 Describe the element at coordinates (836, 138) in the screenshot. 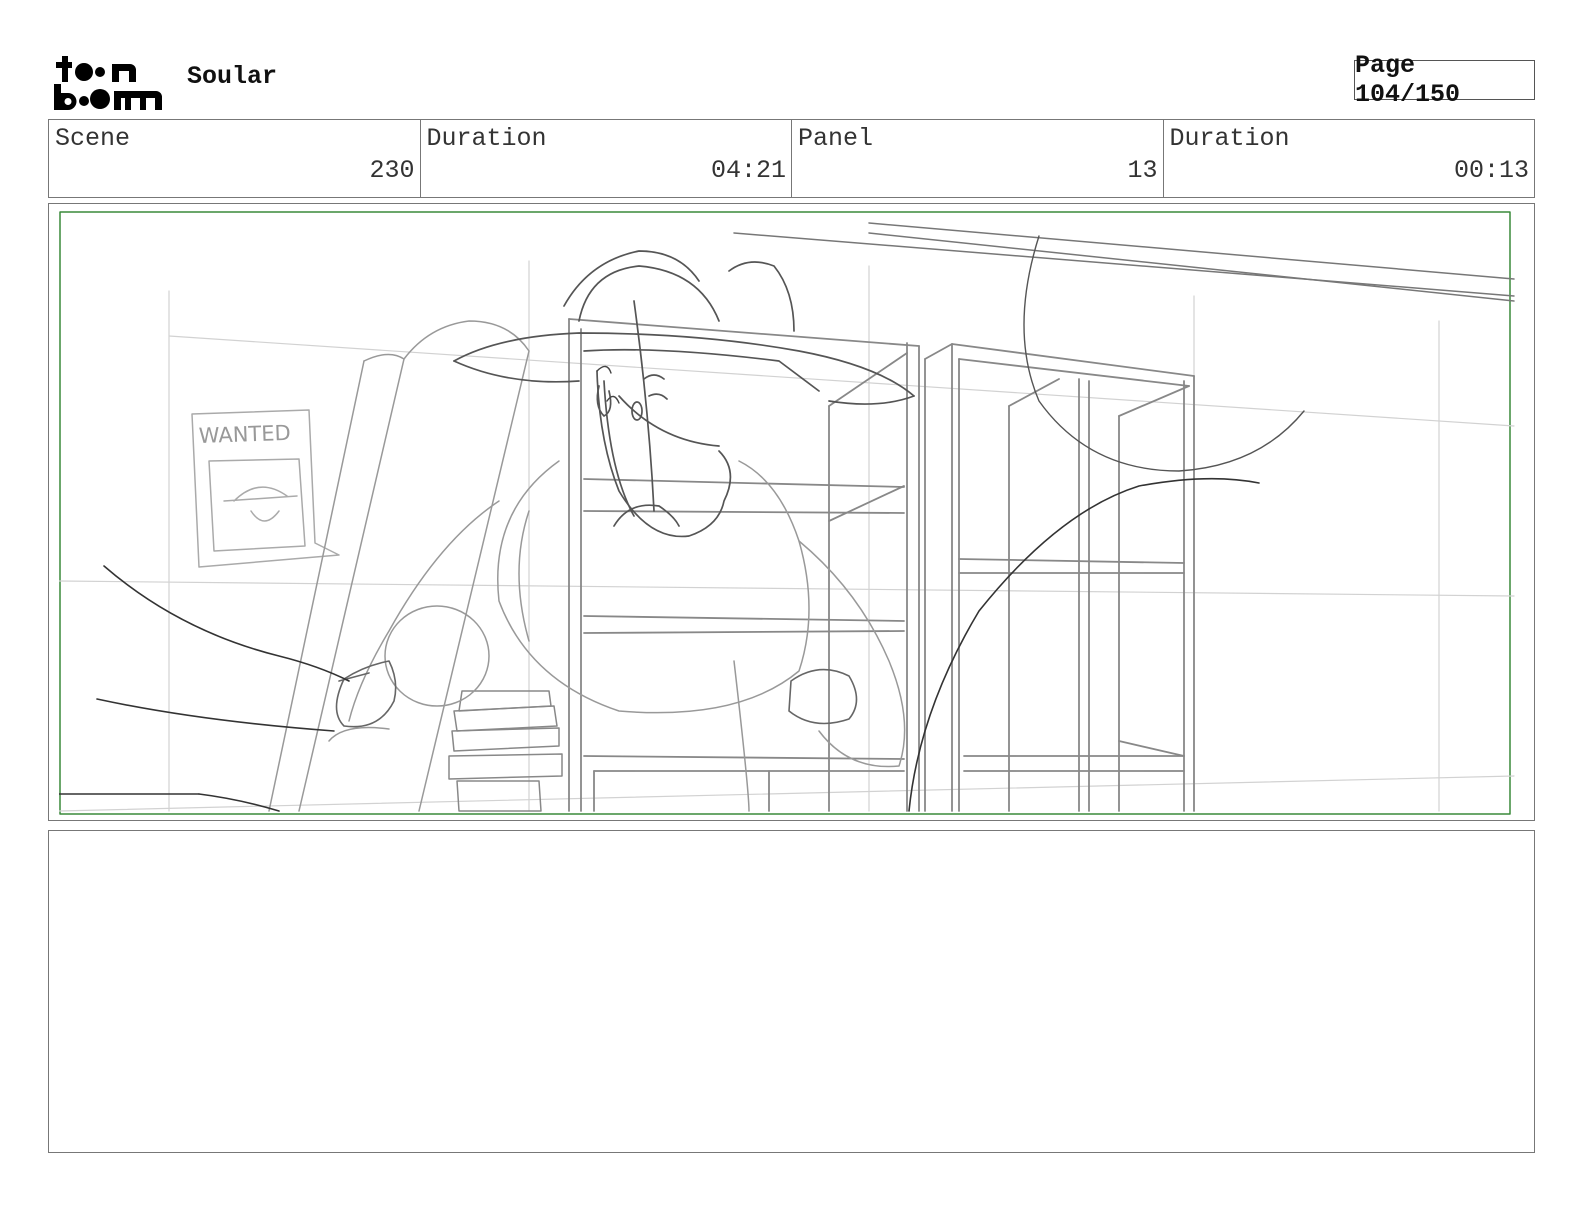

I see `panel-label: Panel` at that location.